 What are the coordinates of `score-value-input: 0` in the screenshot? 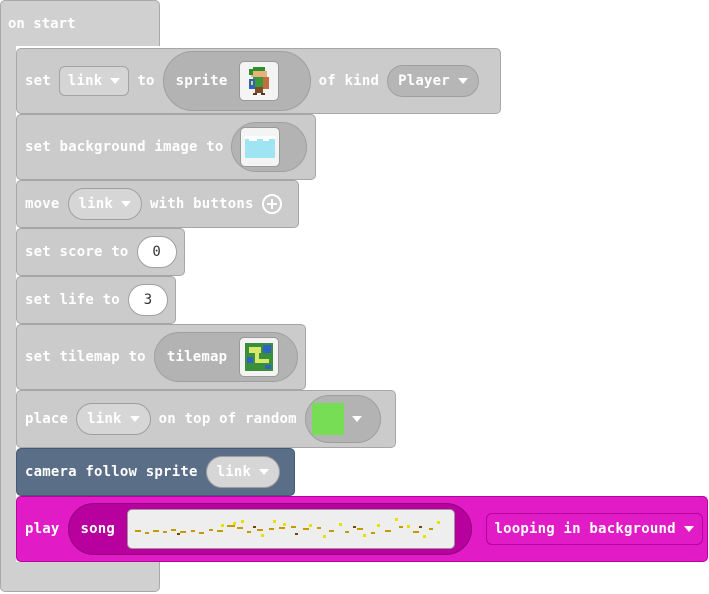 It's located at (156, 252).